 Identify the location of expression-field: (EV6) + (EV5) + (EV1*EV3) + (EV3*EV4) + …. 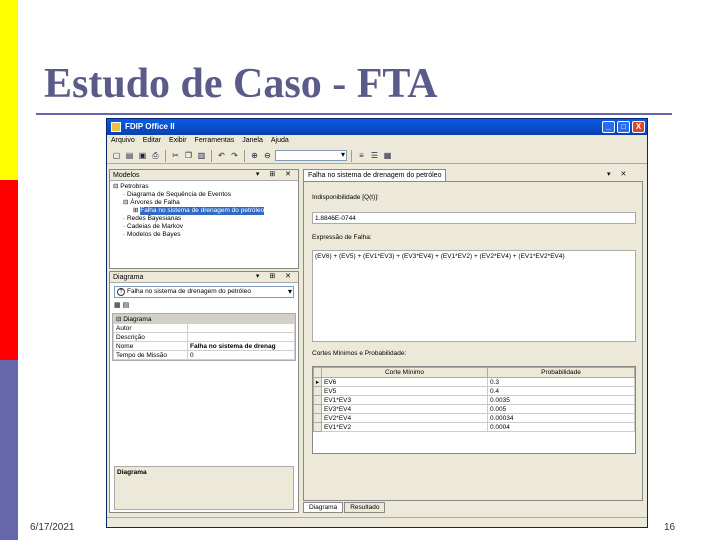
(474, 296).